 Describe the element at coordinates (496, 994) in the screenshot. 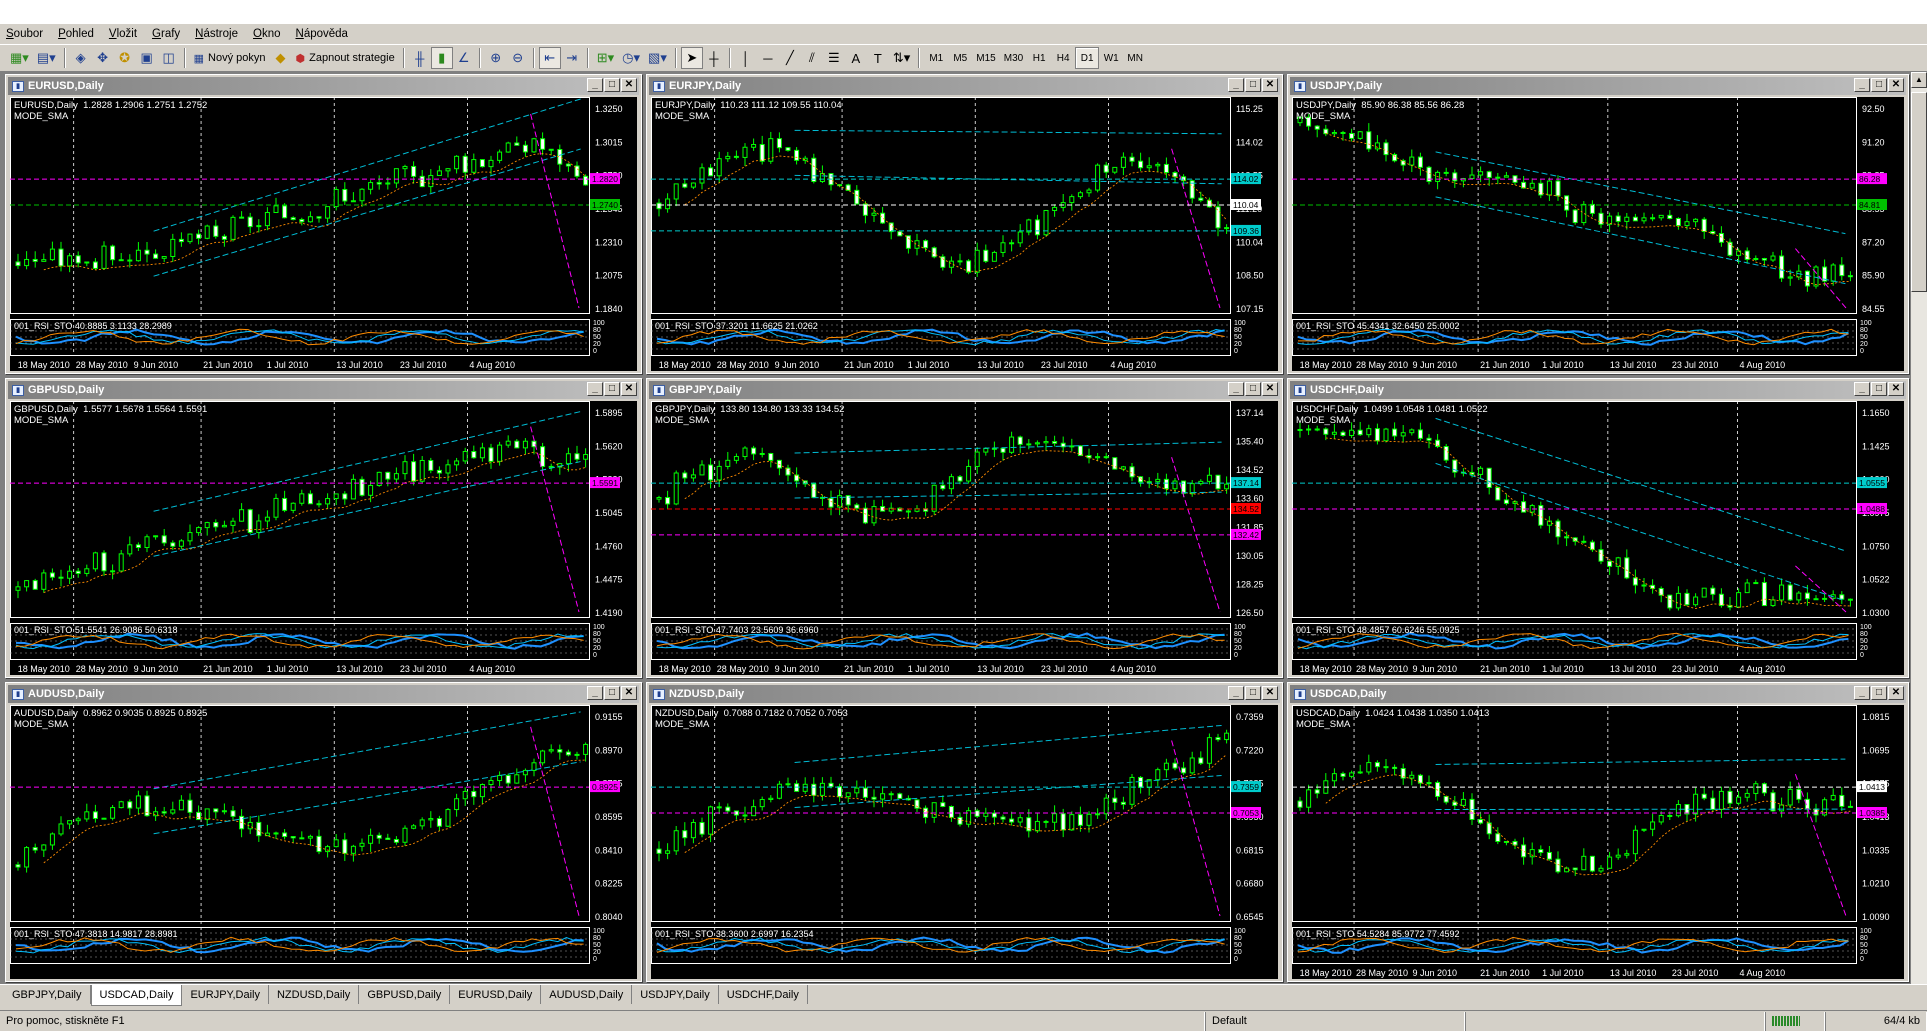

I see `chart-tab: EURUSD,Daily` at that location.